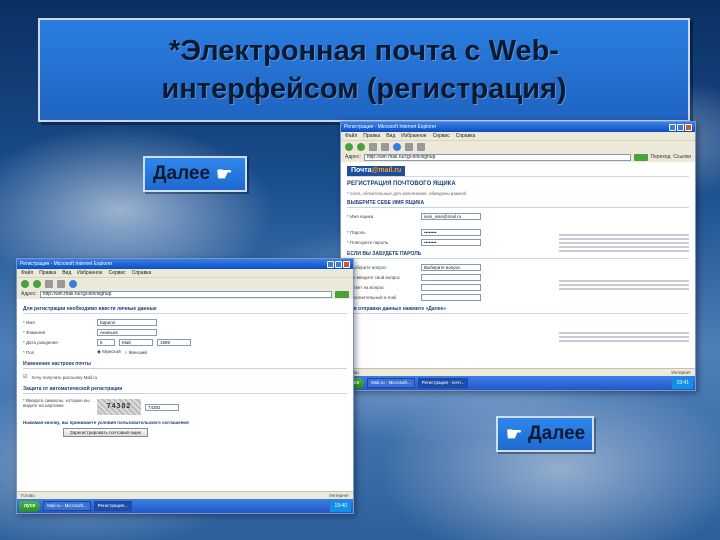 This screenshot has width=720, height=540. What do you see at coordinates (185, 495) in the screenshot?
I see `status-bar: Готово Интернет` at bounding box center [185, 495].